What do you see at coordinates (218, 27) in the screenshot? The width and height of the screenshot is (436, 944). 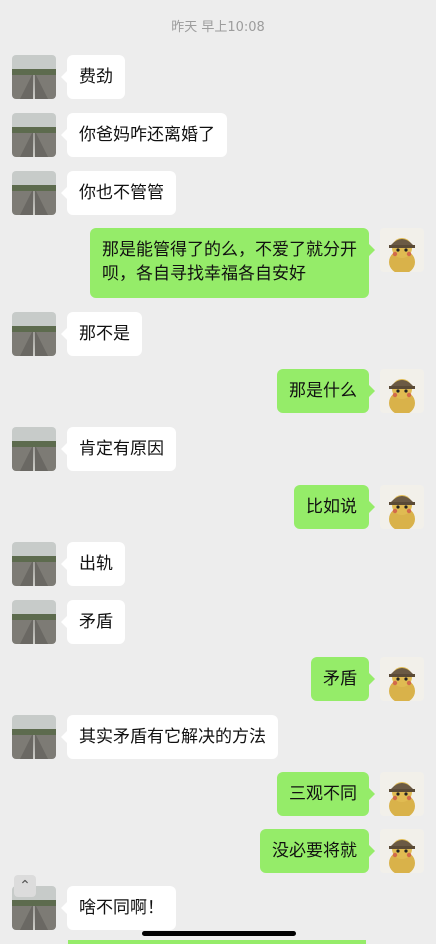 I see `chat-timestamp: 昨天 早上10:08` at bounding box center [218, 27].